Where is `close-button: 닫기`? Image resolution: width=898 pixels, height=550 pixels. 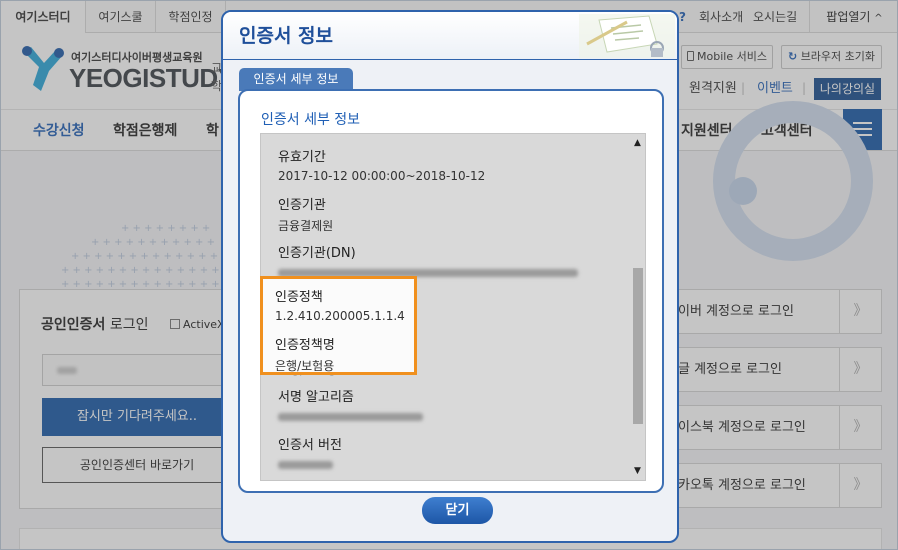 close-button: 닫기 is located at coordinates (457, 510).